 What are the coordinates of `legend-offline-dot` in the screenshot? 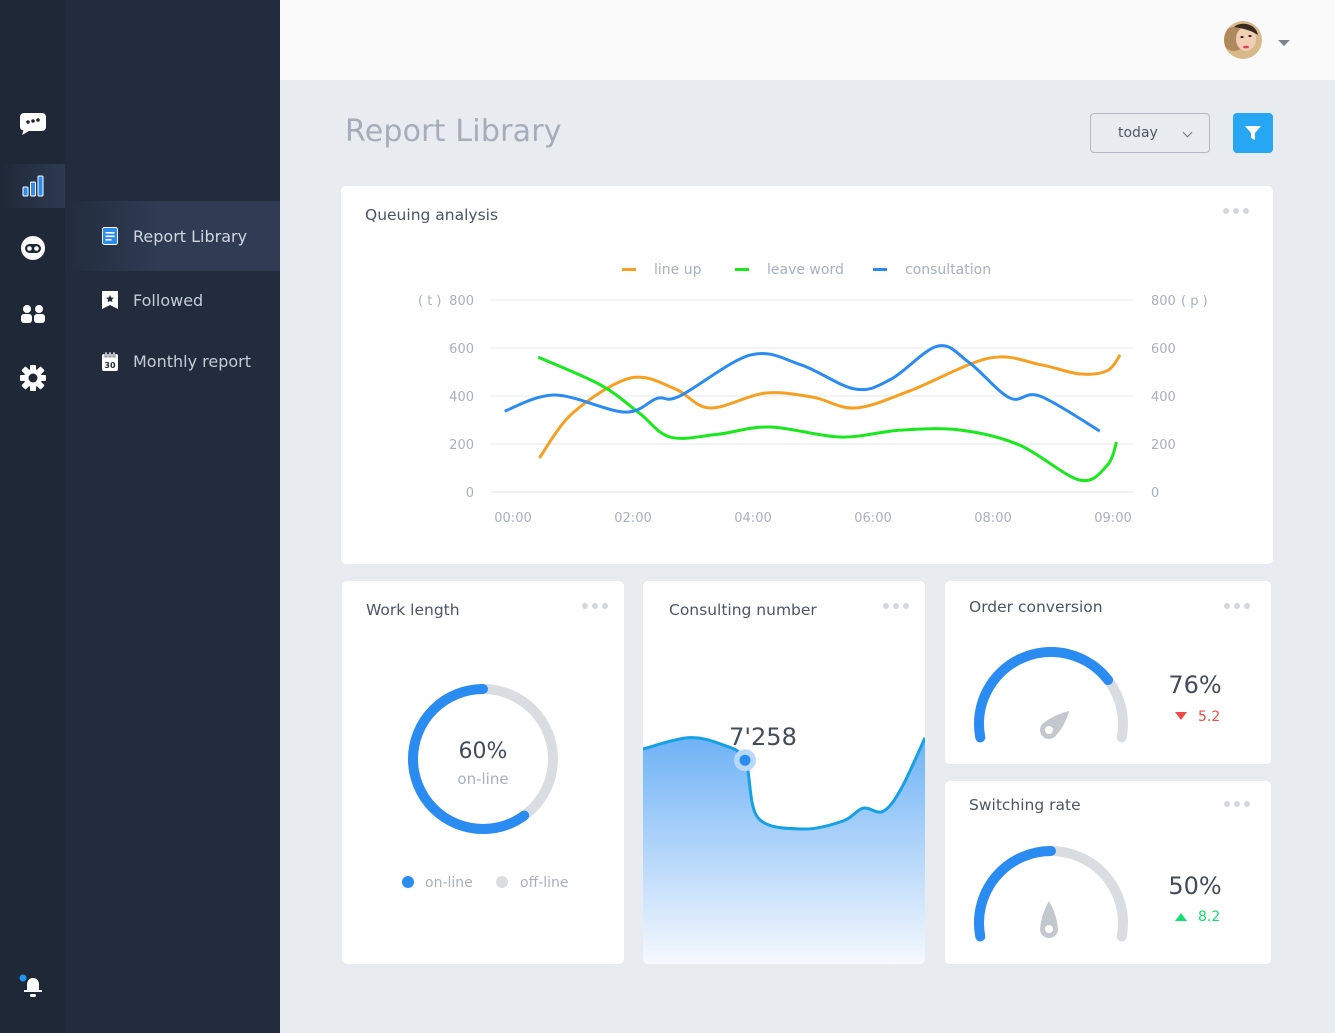 It's located at (502, 882).